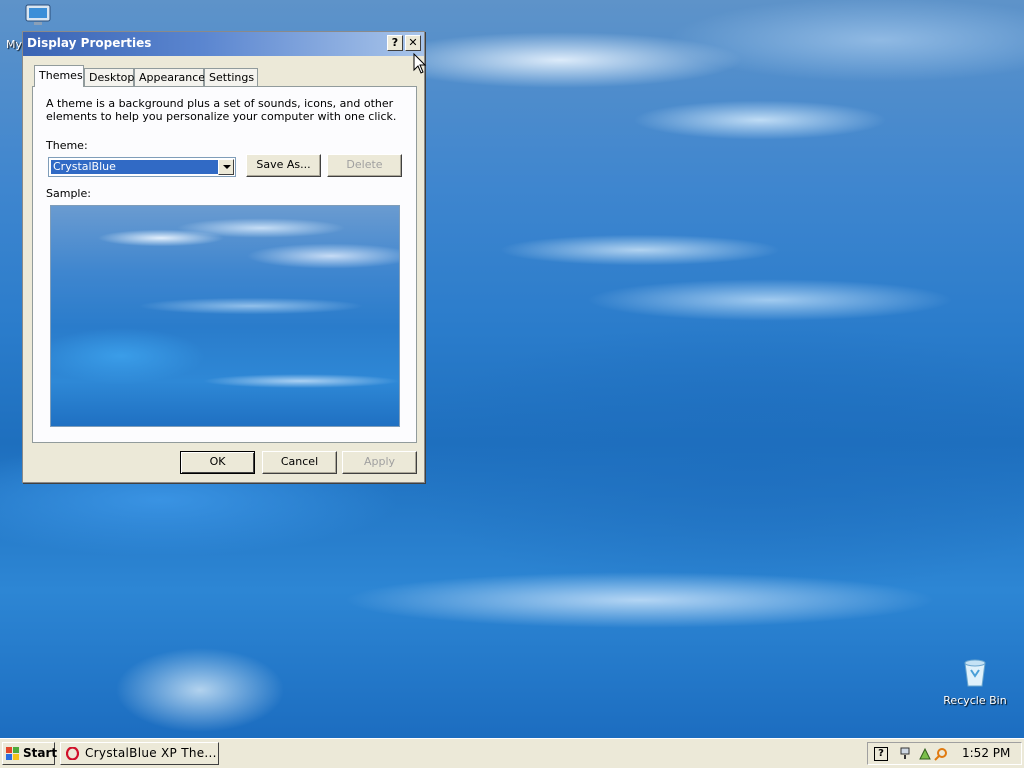  Describe the element at coordinates (217, 462) in the screenshot. I see `ok-button: OK` at that location.